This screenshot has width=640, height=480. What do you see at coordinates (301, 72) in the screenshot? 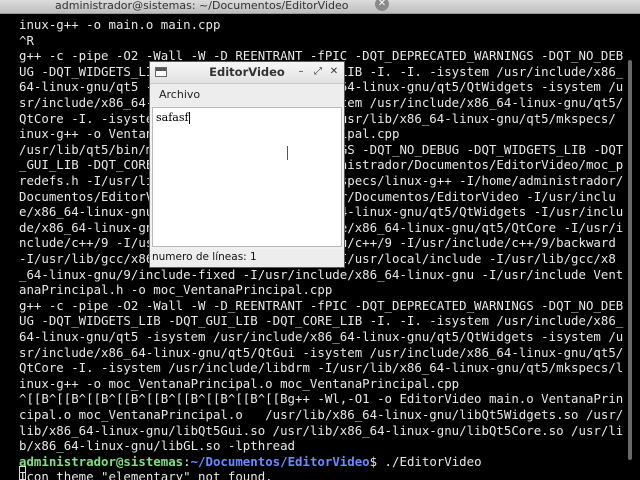
I see `minimize-icon: –` at bounding box center [301, 72].